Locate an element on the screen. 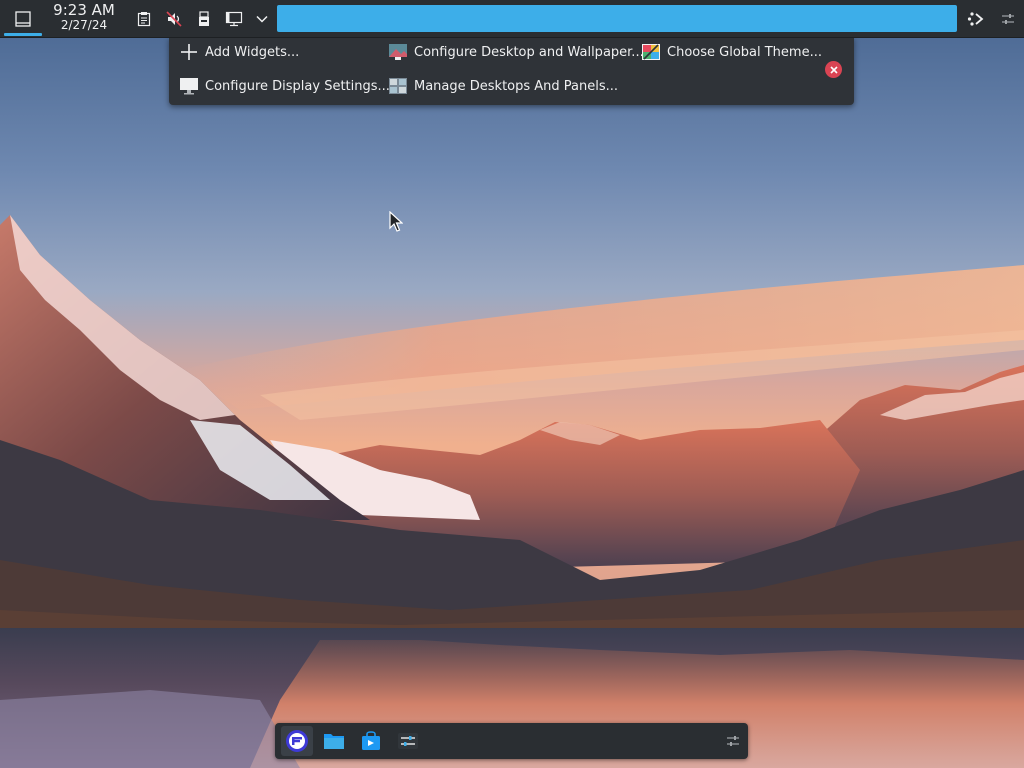  top-panel: 9:23 AM 2/27/24 is located at coordinates (512, 19).